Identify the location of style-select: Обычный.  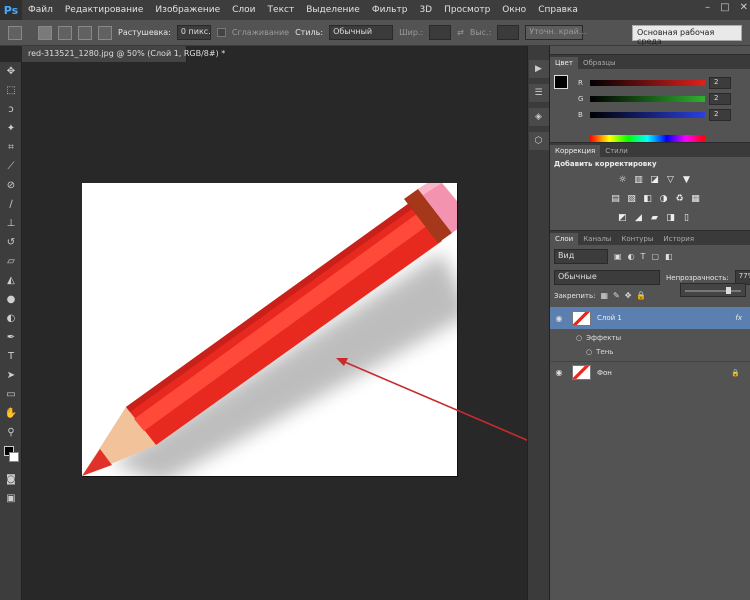
(361, 32).